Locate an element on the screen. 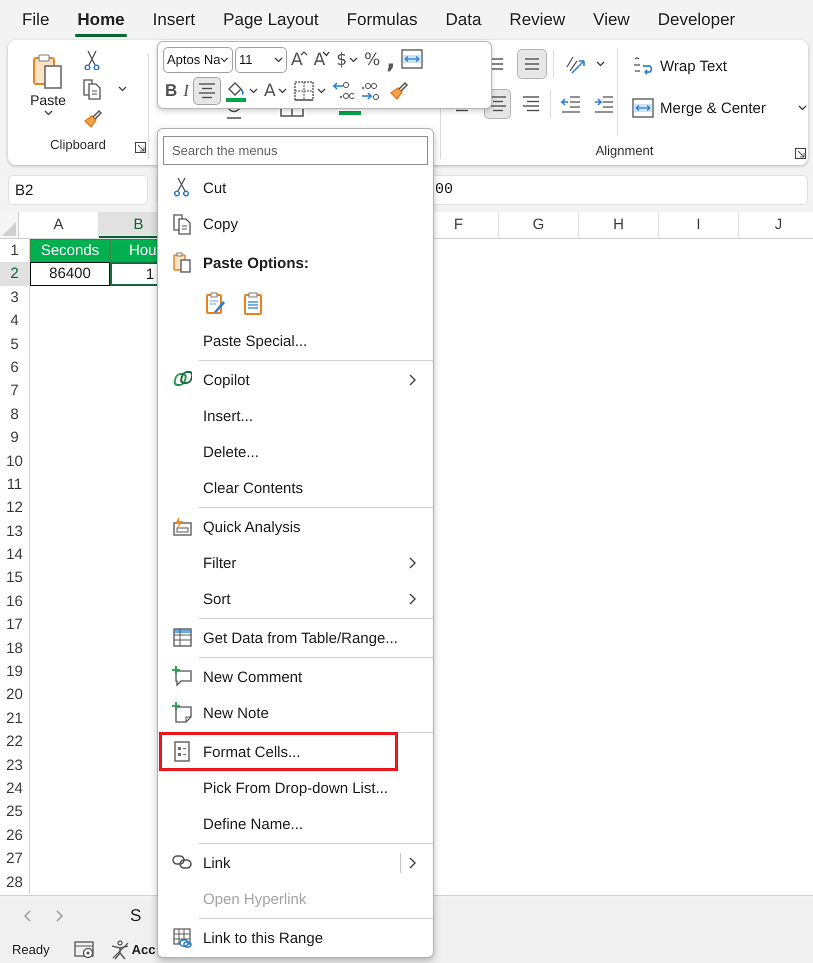 This screenshot has width=813, height=963. status-text: Acc is located at coordinates (144, 949).